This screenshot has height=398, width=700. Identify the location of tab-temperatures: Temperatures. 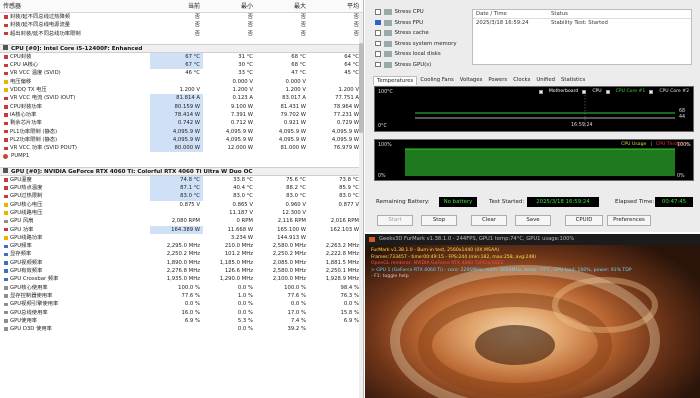
(395, 80).